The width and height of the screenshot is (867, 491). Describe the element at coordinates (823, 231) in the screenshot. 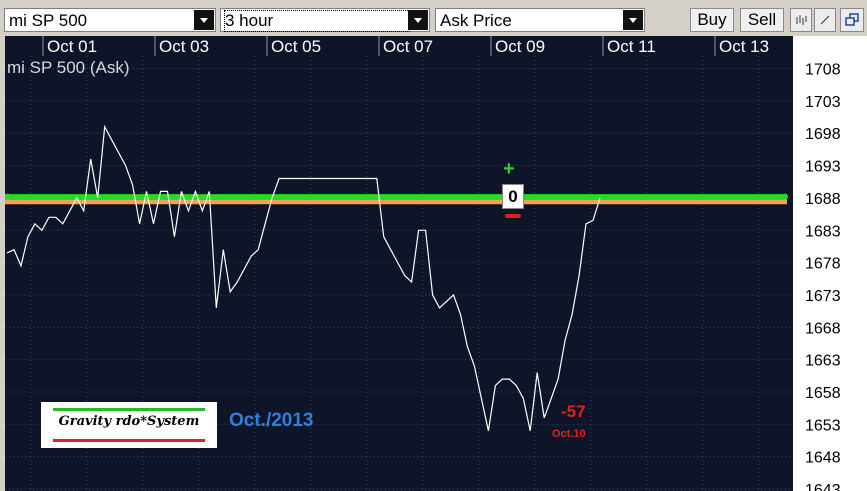

I see `price-axis-label: 1683` at that location.